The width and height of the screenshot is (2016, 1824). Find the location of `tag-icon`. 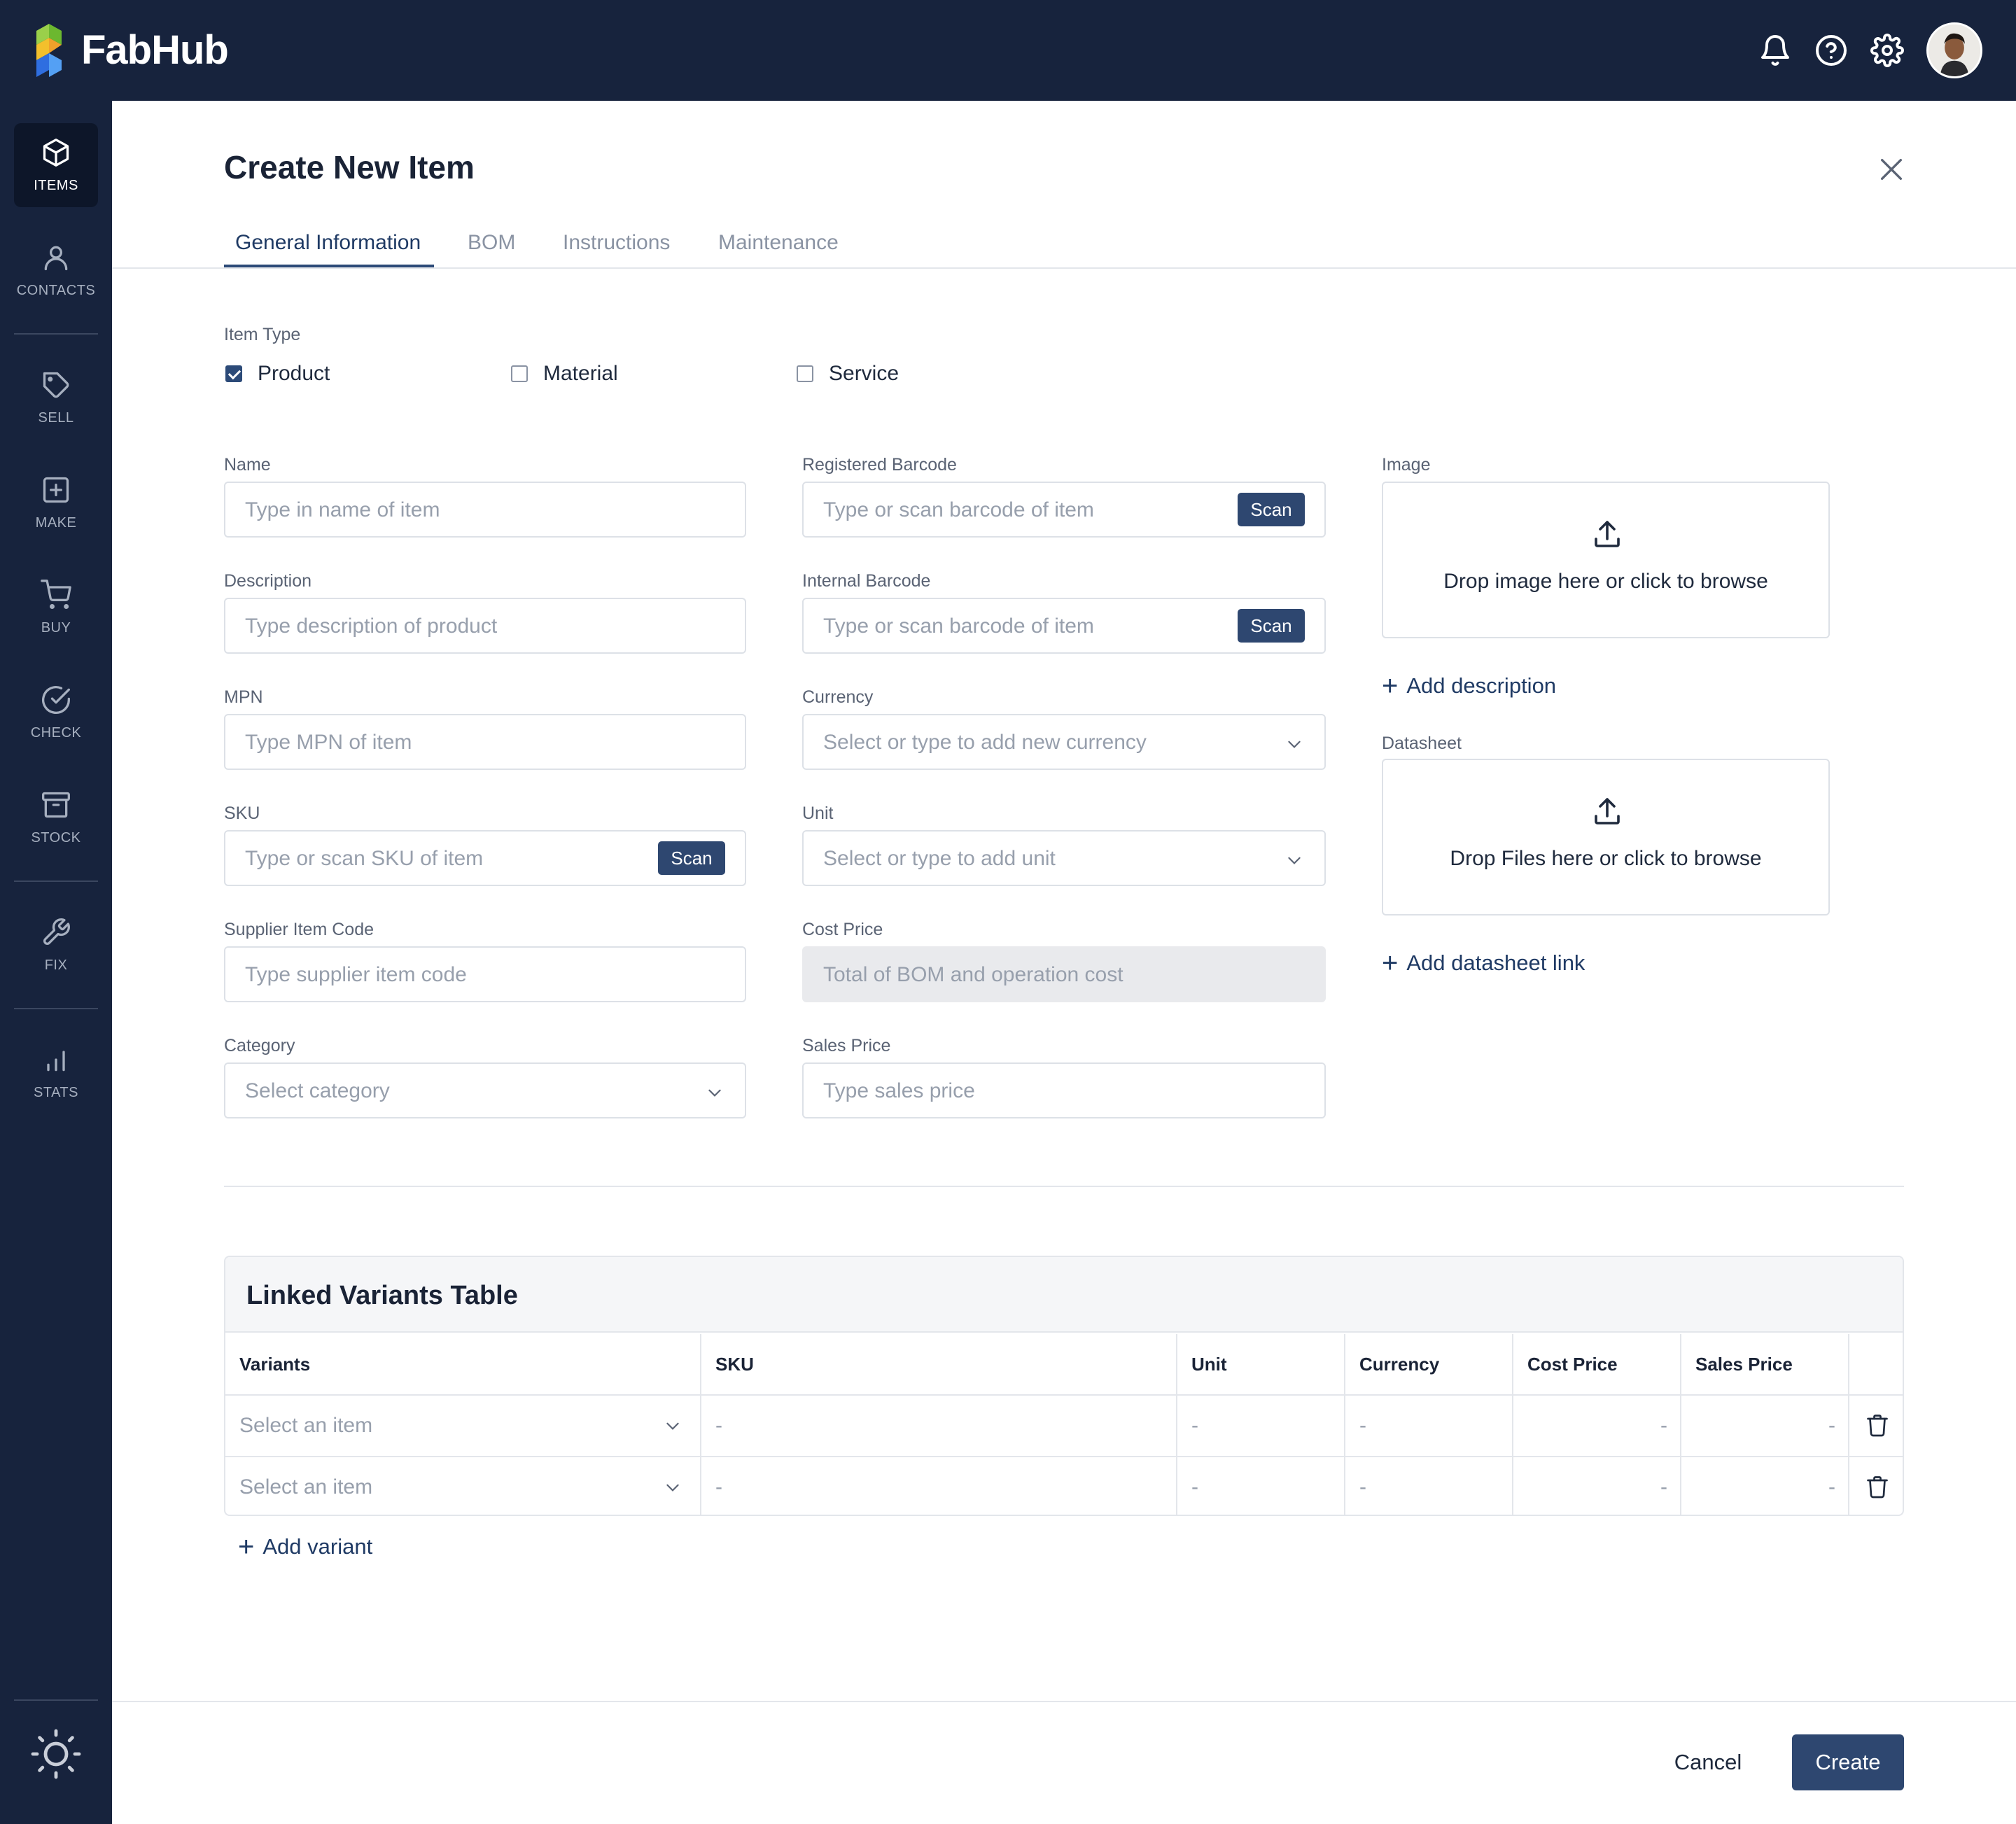

tag-icon is located at coordinates (56, 385).